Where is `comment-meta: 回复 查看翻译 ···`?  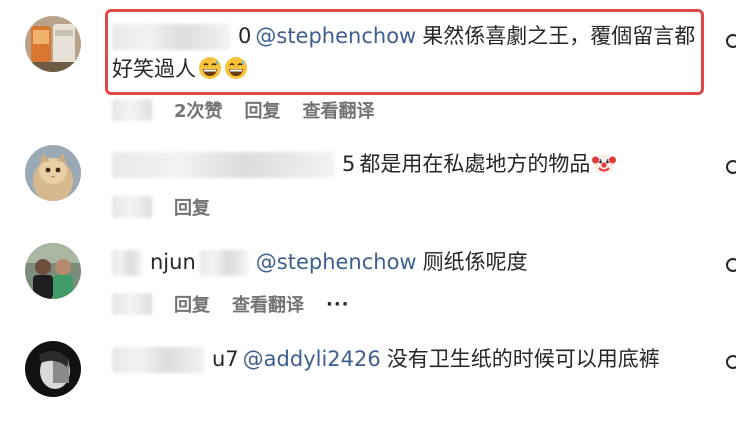
comment-meta: 回复 查看翻译 ··· is located at coordinates (231, 304).